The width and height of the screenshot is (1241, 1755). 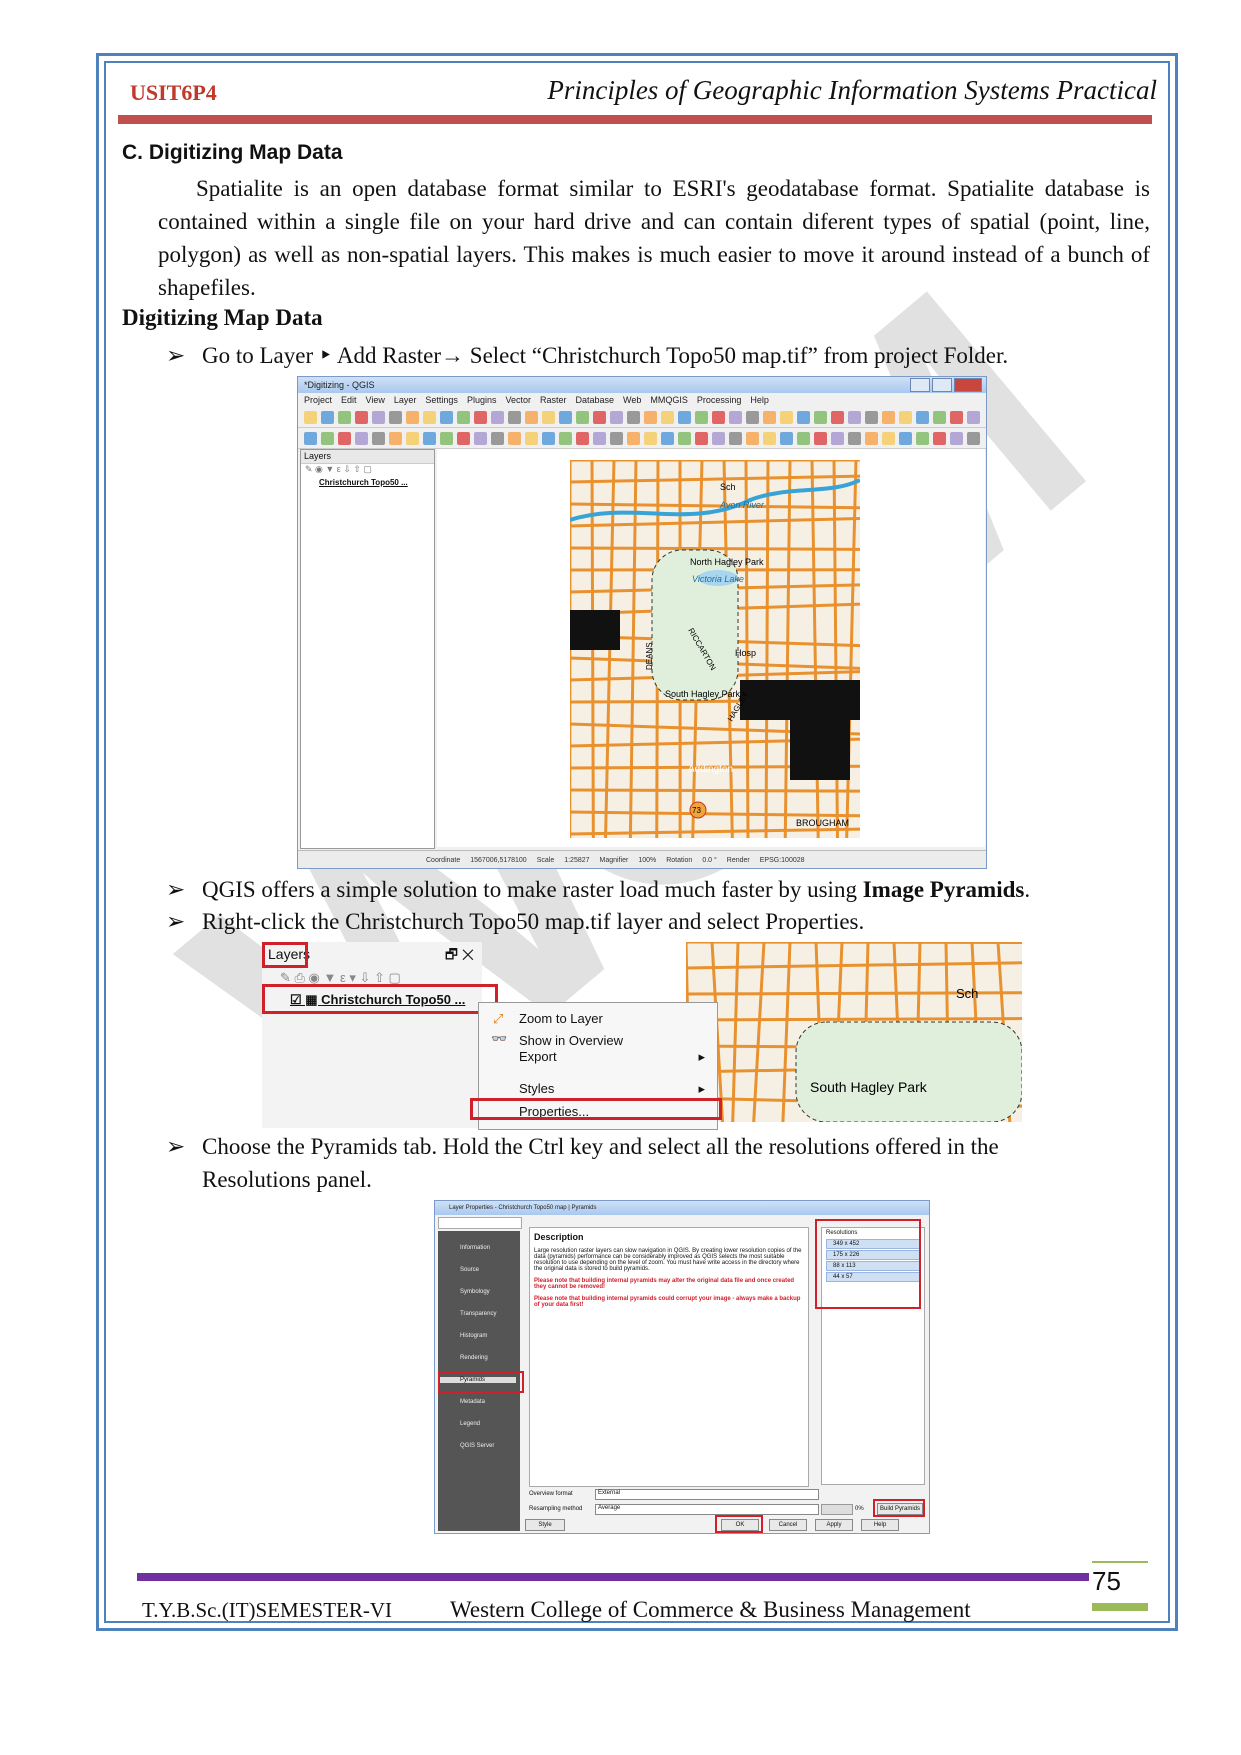 What do you see at coordinates (478, 1314) in the screenshot?
I see `tab-transparency: Transparency` at bounding box center [478, 1314].